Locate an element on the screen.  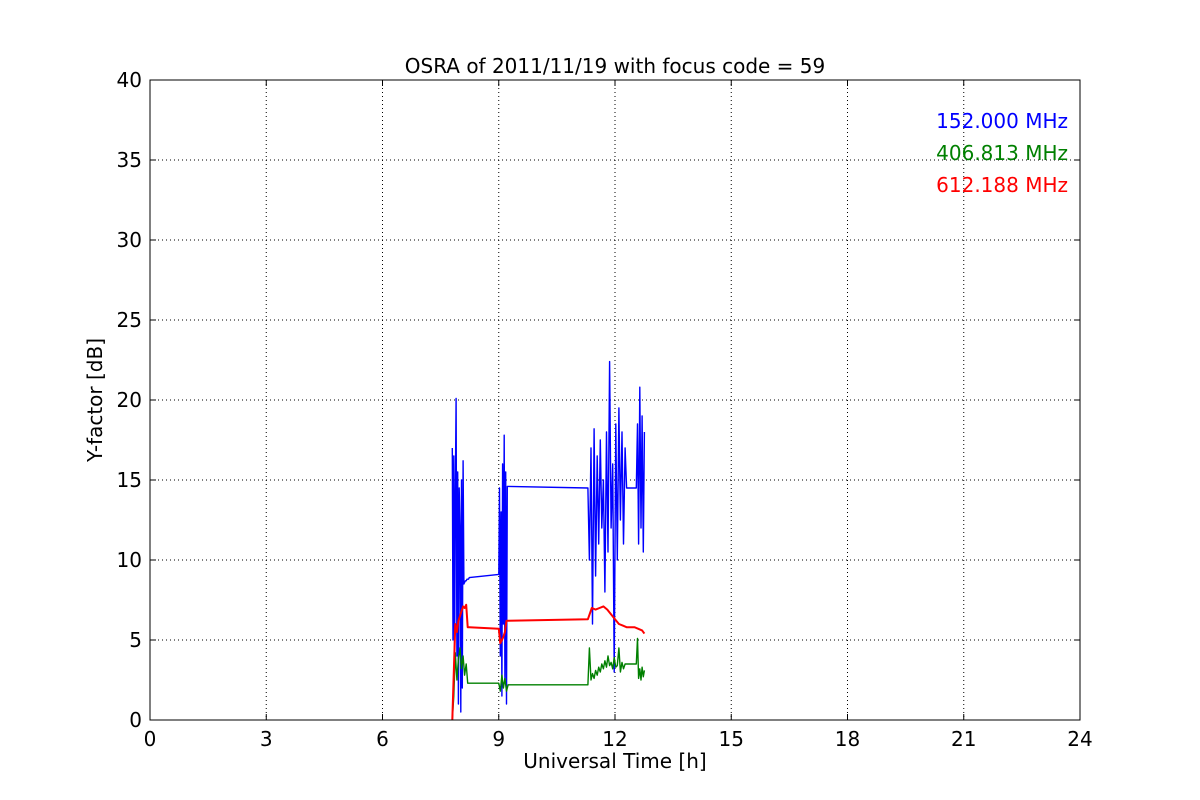
legend-entry-2: 406.813 MHz is located at coordinates (1002, 153).